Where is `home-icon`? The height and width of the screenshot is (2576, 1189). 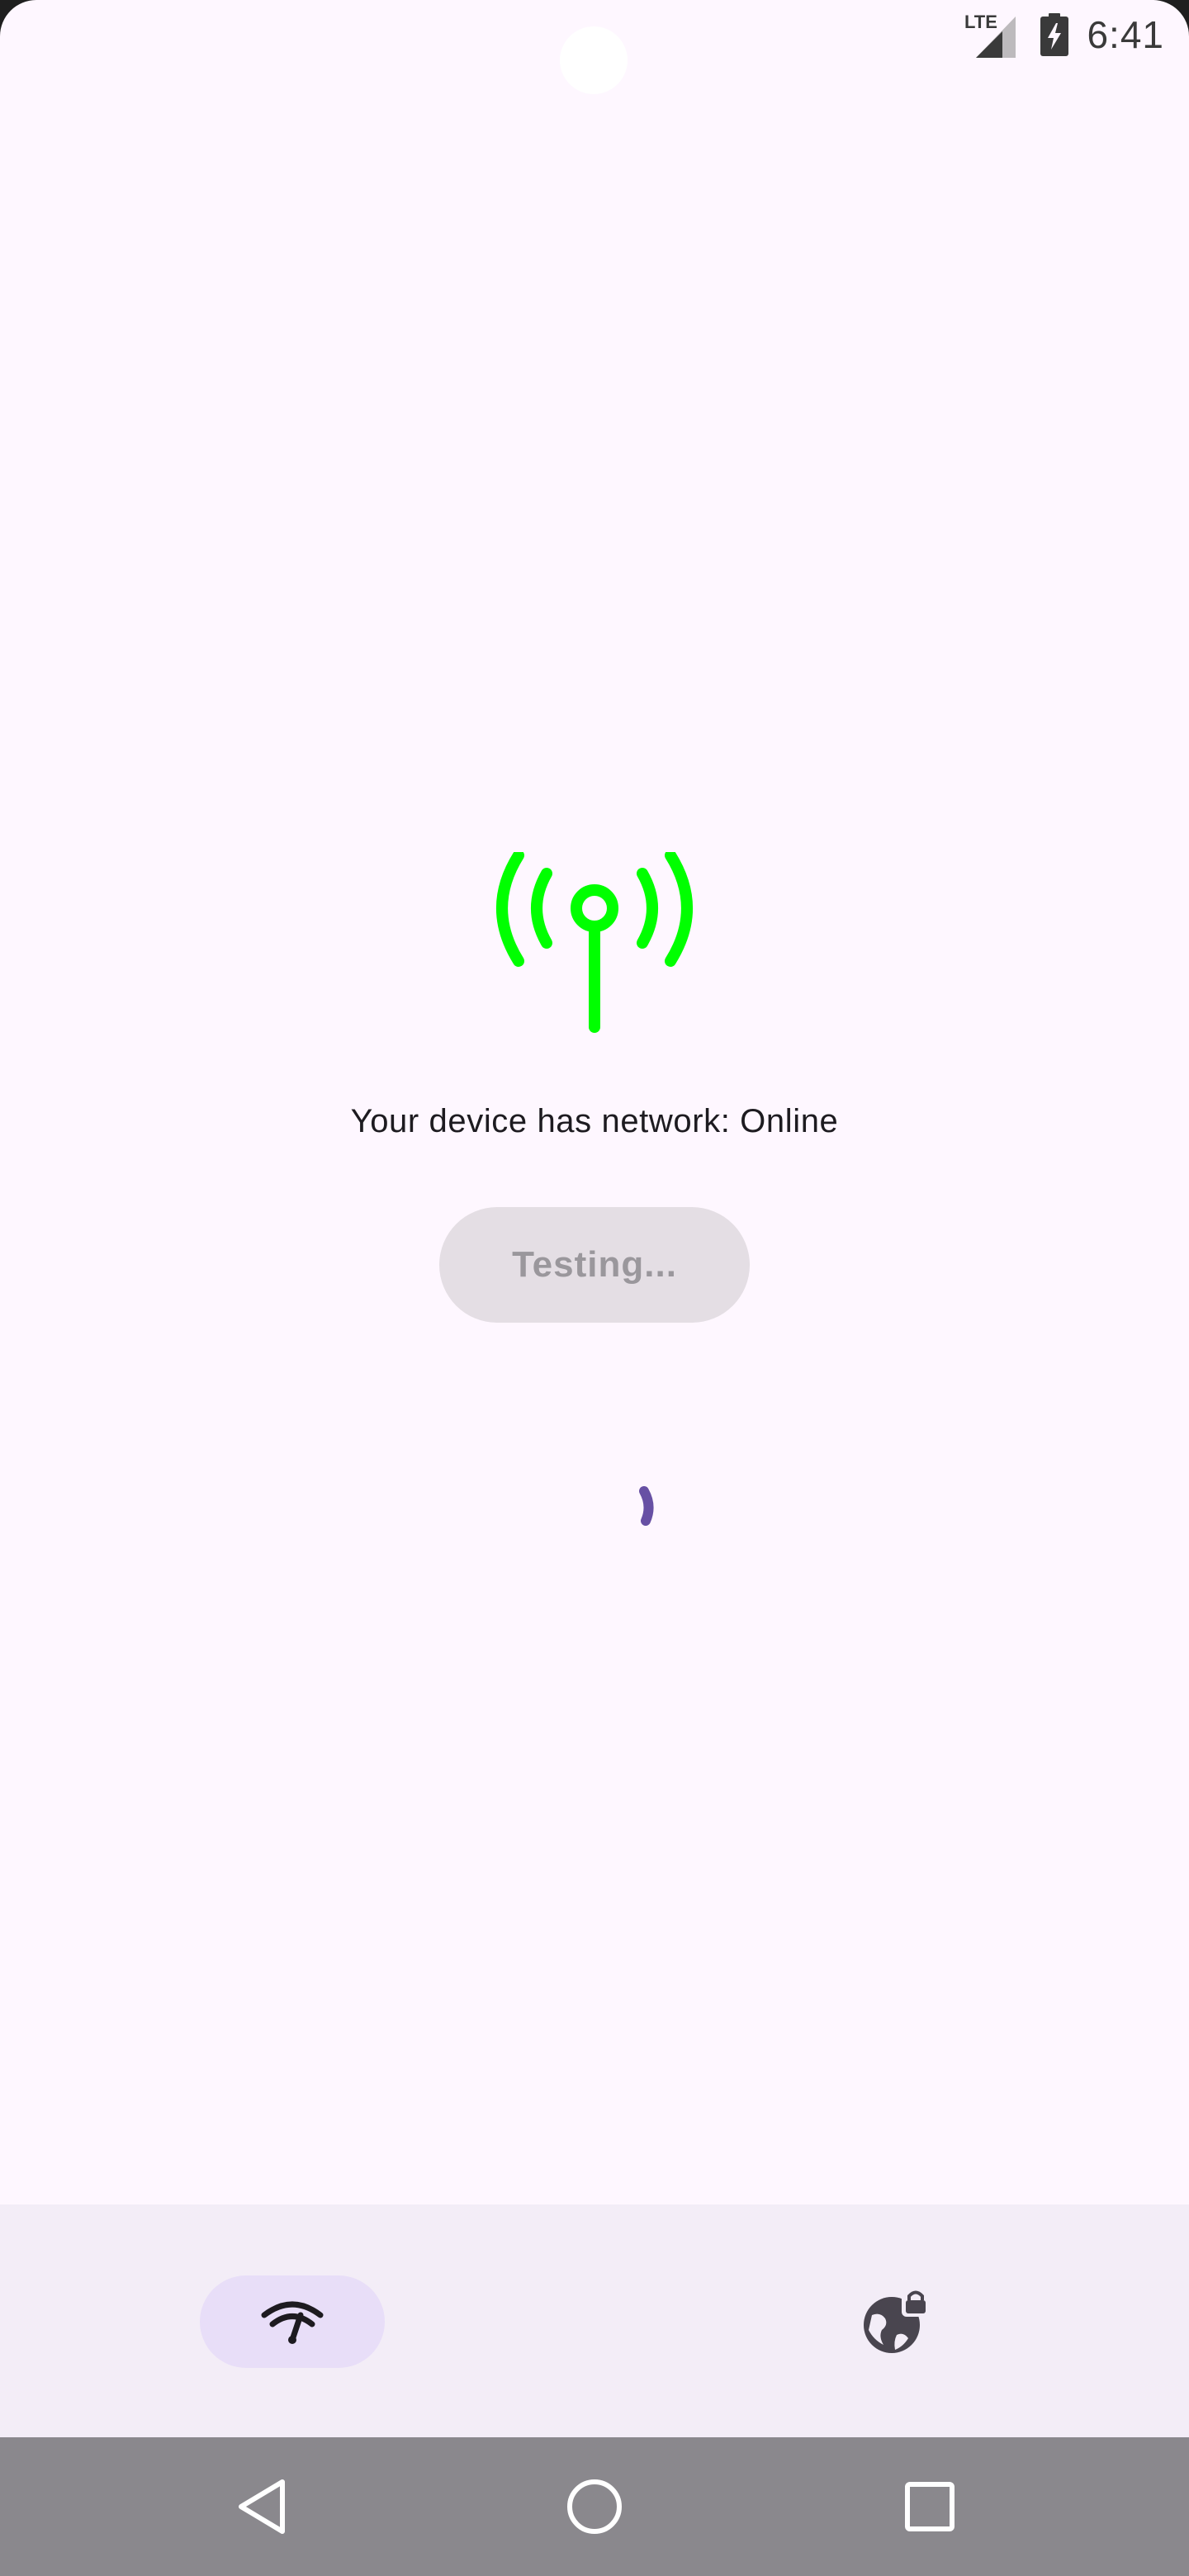 home-icon is located at coordinates (594, 2506).